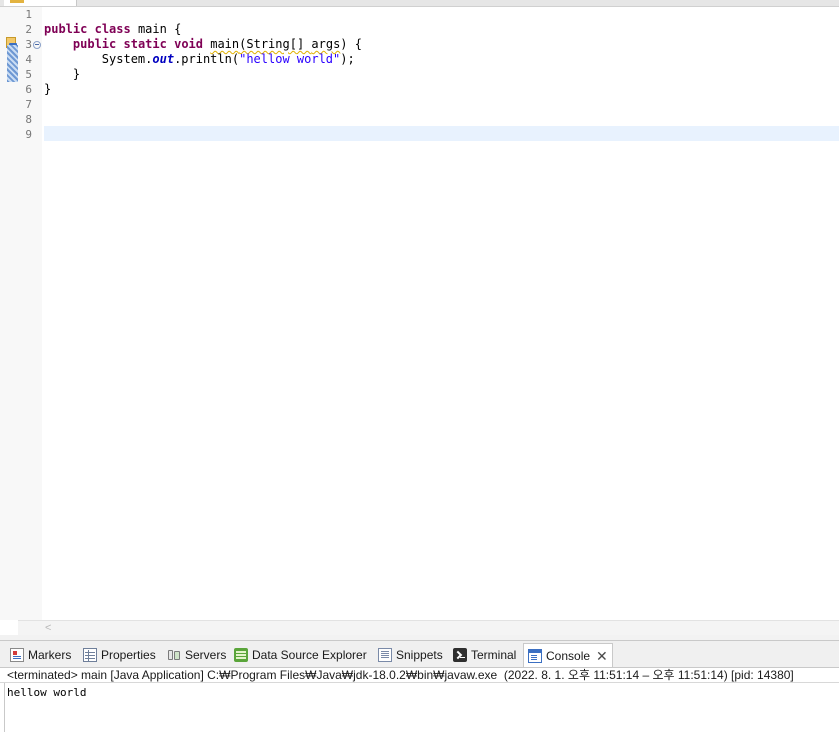 Image resolution: width=839 pixels, height=732 pixels. What do you see at coordinates (28, 29) in the screenshot?
I see `line-number: 2` at bounding box center [28, 29].